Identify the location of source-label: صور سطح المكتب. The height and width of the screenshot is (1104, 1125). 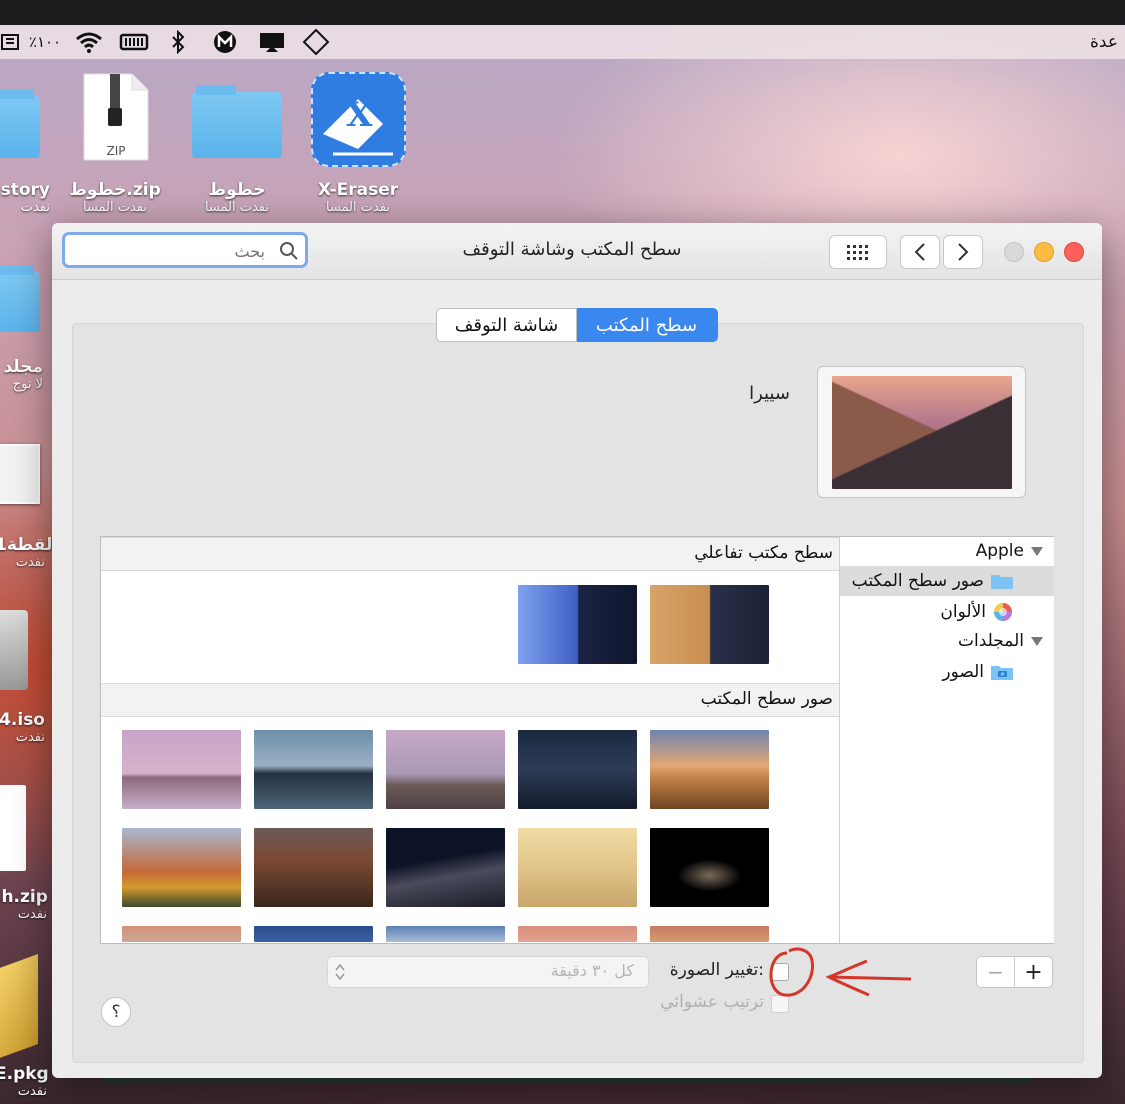
(917, 581).